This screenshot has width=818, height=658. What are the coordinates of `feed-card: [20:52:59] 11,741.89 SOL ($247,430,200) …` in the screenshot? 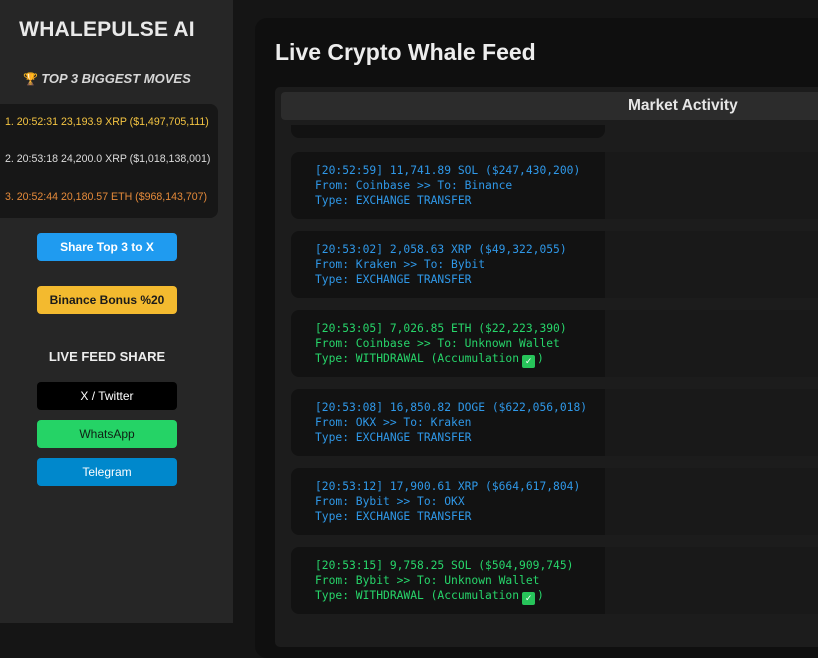 It's located at (554, 185).